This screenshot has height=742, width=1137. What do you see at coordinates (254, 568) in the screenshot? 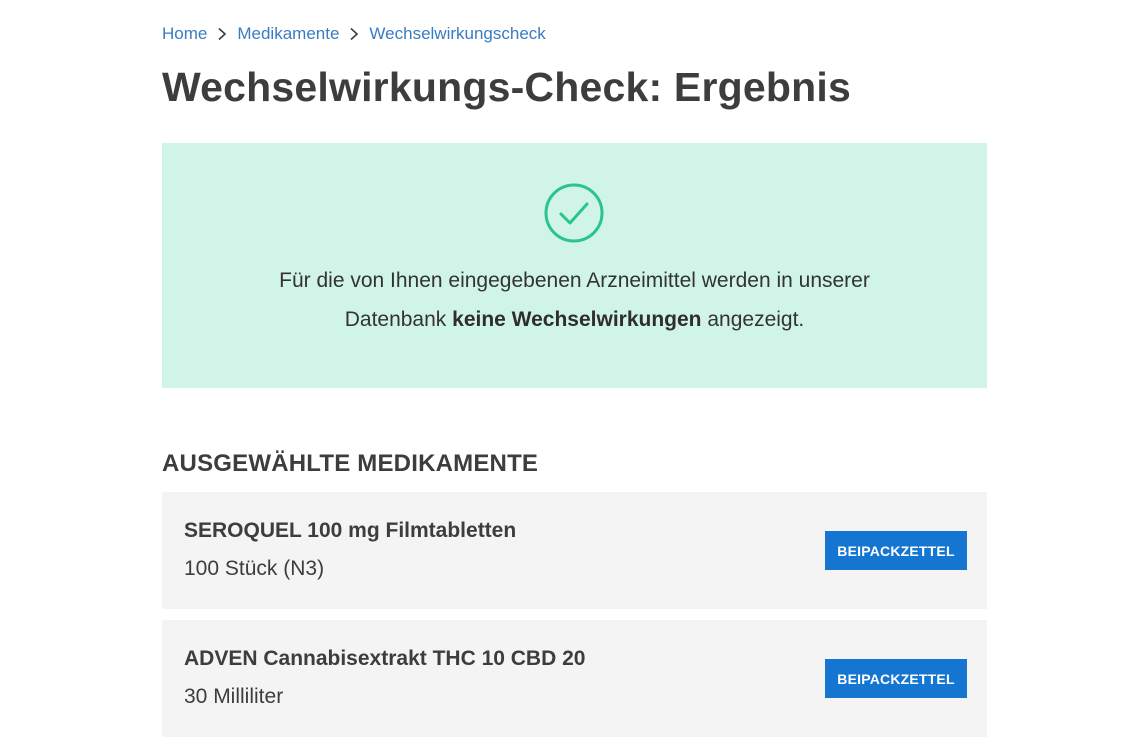
I see `medication-quantity: 100 Stück (N3)` at bounding box center [254, 568].